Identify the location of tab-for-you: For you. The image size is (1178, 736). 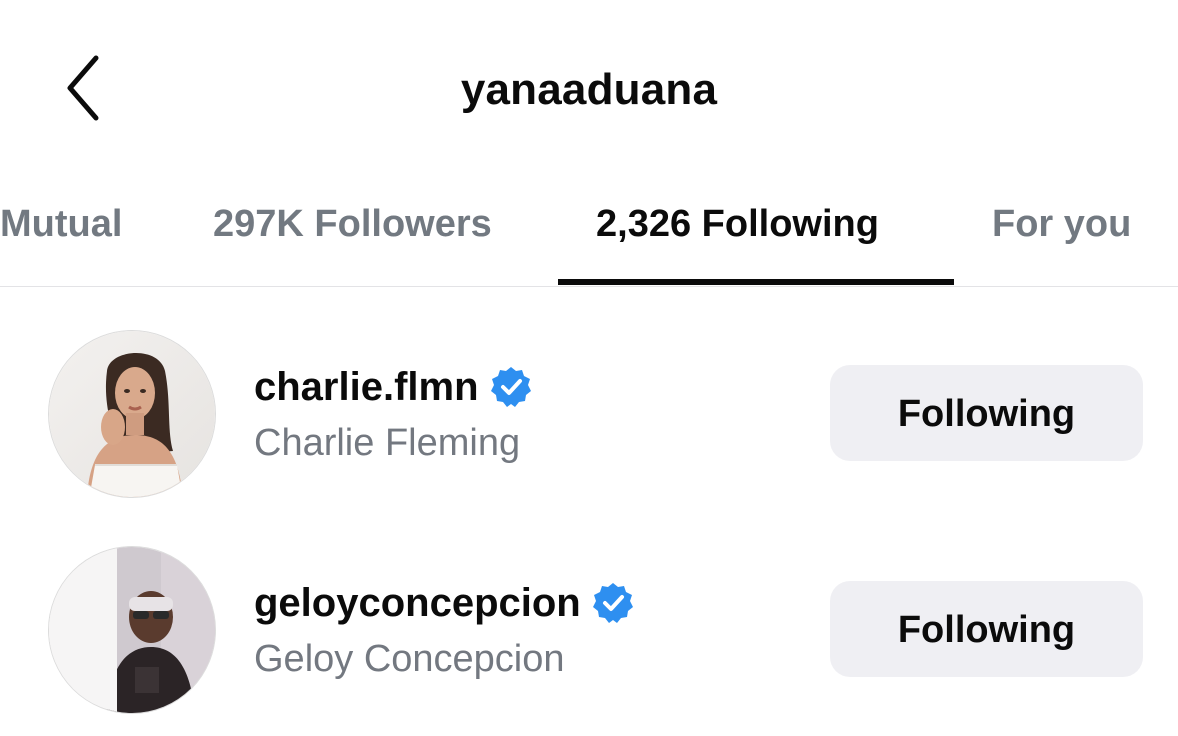
(1061, 224).